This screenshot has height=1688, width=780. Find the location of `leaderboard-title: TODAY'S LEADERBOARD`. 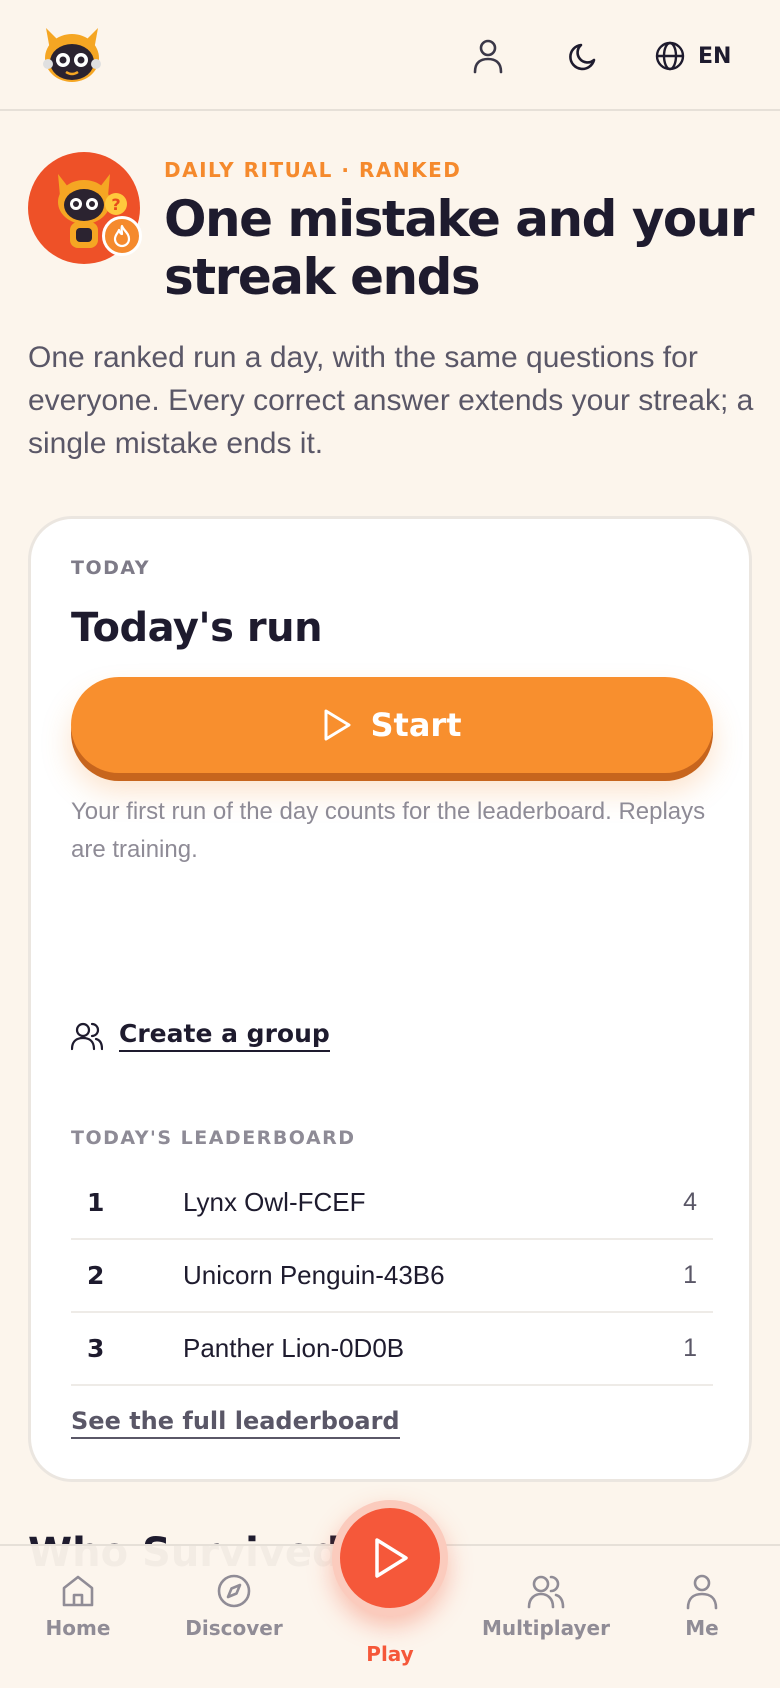

leaderboard-title: TODAY'S LEADERBOARD is located at coordinates (213, 1138).